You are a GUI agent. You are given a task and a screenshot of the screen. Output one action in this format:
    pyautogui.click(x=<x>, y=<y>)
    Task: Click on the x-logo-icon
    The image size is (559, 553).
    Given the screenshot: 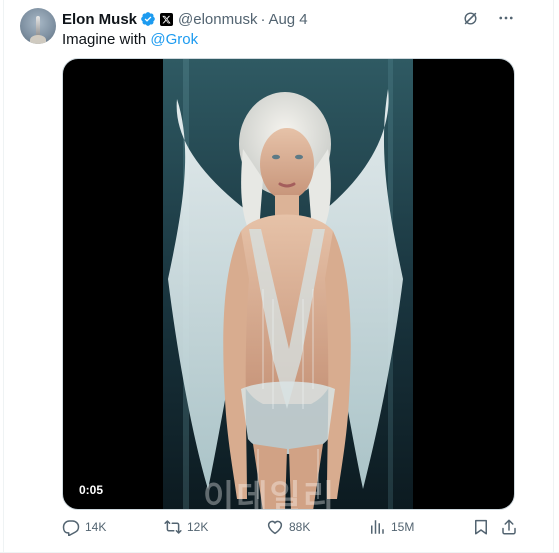 What is the action you would take?
    pyautogui.click(x=167, y=19)
    